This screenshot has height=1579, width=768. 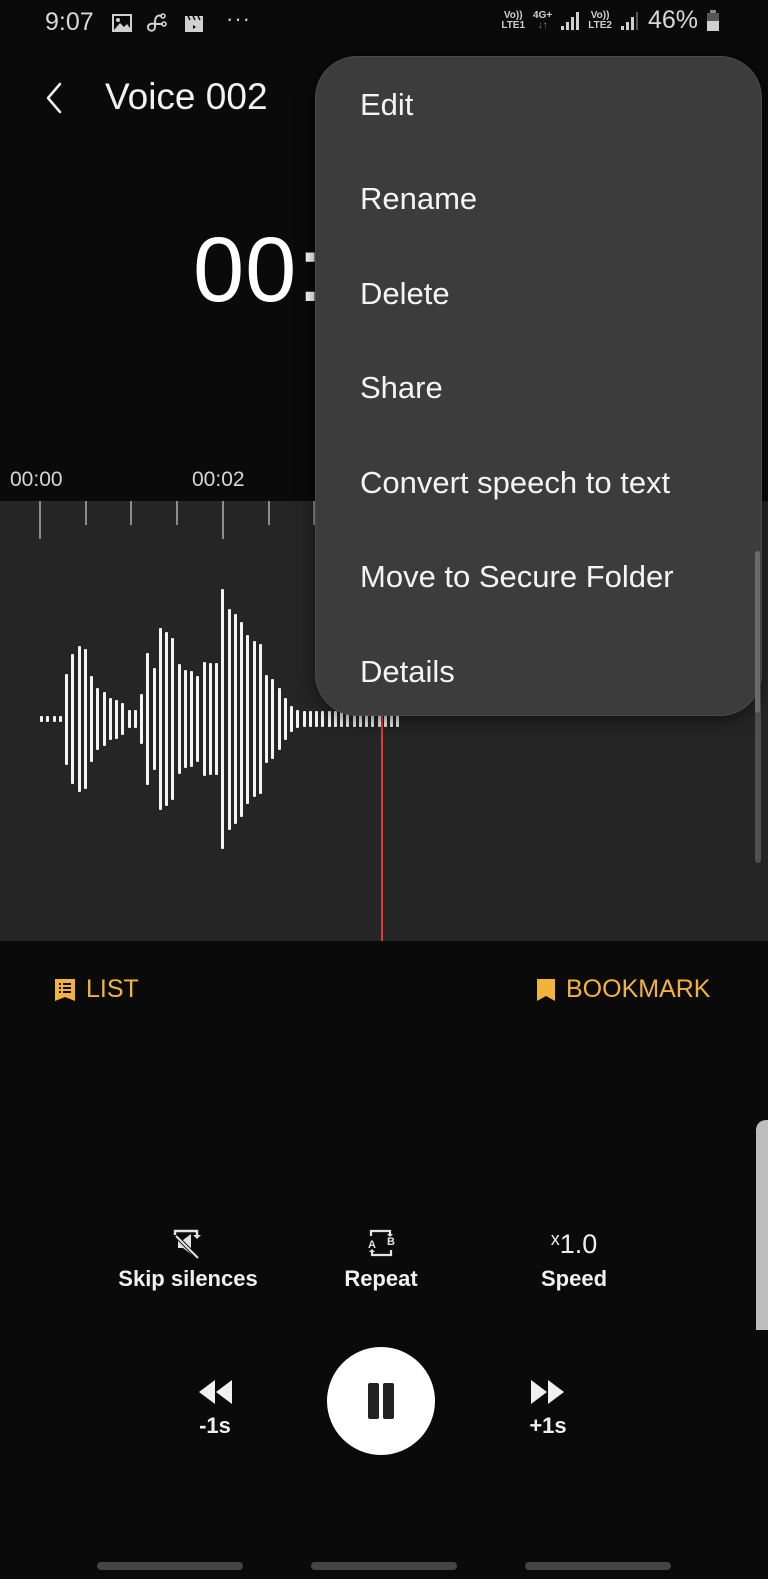 I want to click on more-notifications-icon: ···, so click(x=238, y=18).